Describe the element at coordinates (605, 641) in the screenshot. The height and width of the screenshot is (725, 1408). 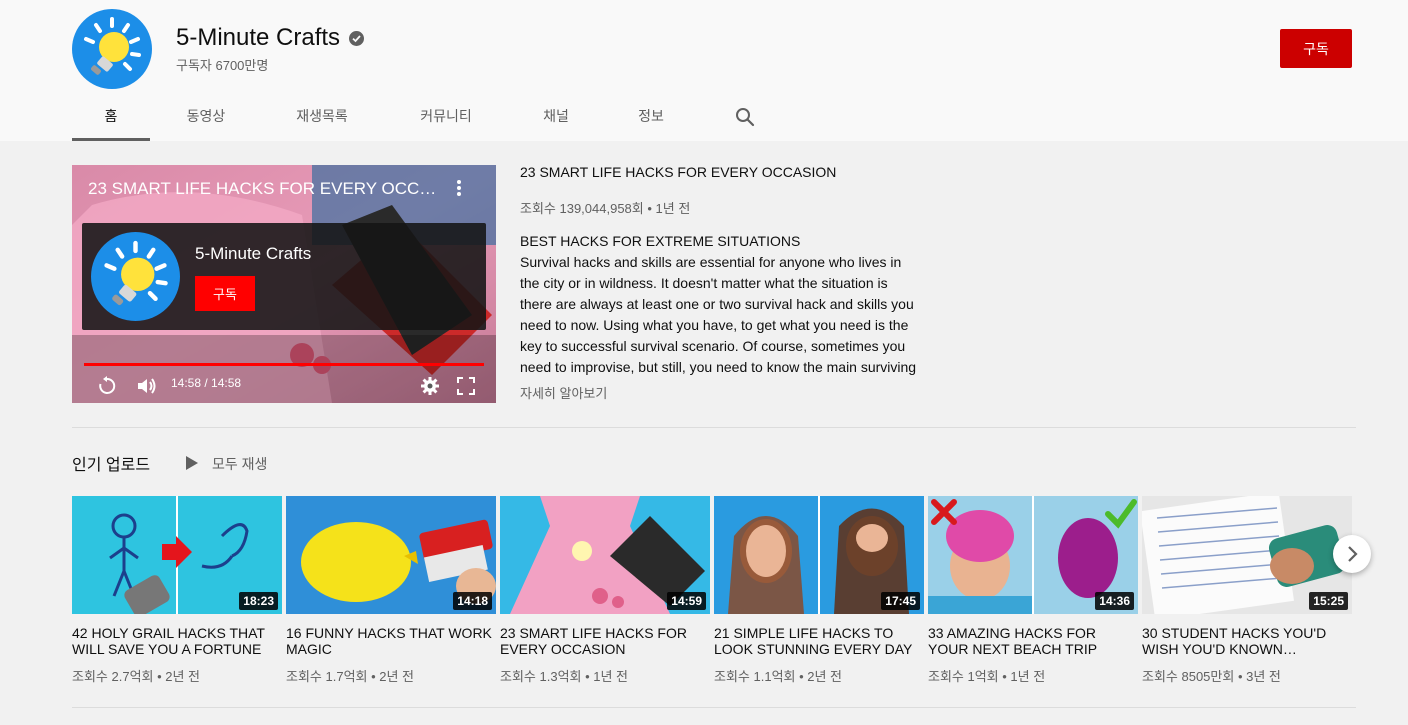
I see `video-title: 23 SMART LIFE HACKS FOR EVERY OCCASION` at that location.